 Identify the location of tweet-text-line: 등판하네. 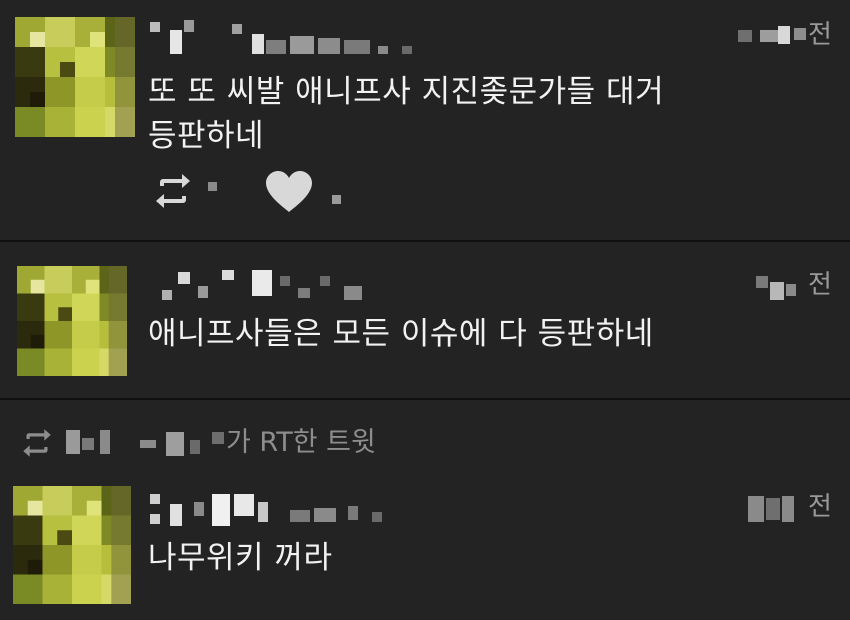
(206, 136).